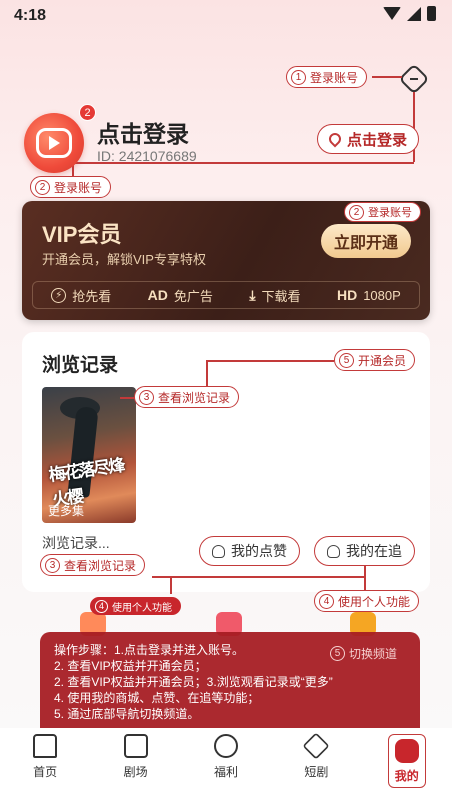  What do you see at coordinates (127, 714) in the screenshot?
I see `tutorial-step: 5. 通过底部导航切换频道。` at bounding box center [127, 714].